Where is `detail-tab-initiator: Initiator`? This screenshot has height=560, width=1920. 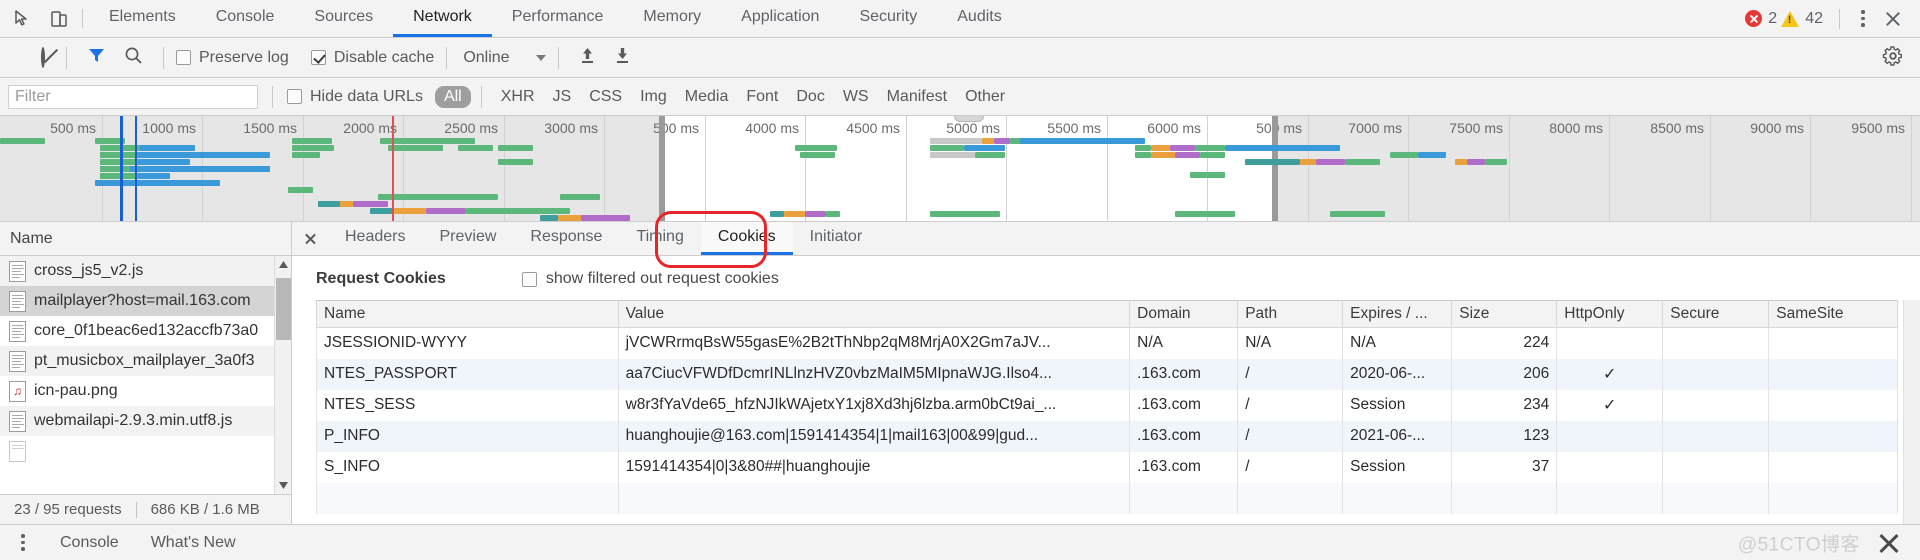
detail-tab-initiator: Initiator is located at coordinates (836, 238).